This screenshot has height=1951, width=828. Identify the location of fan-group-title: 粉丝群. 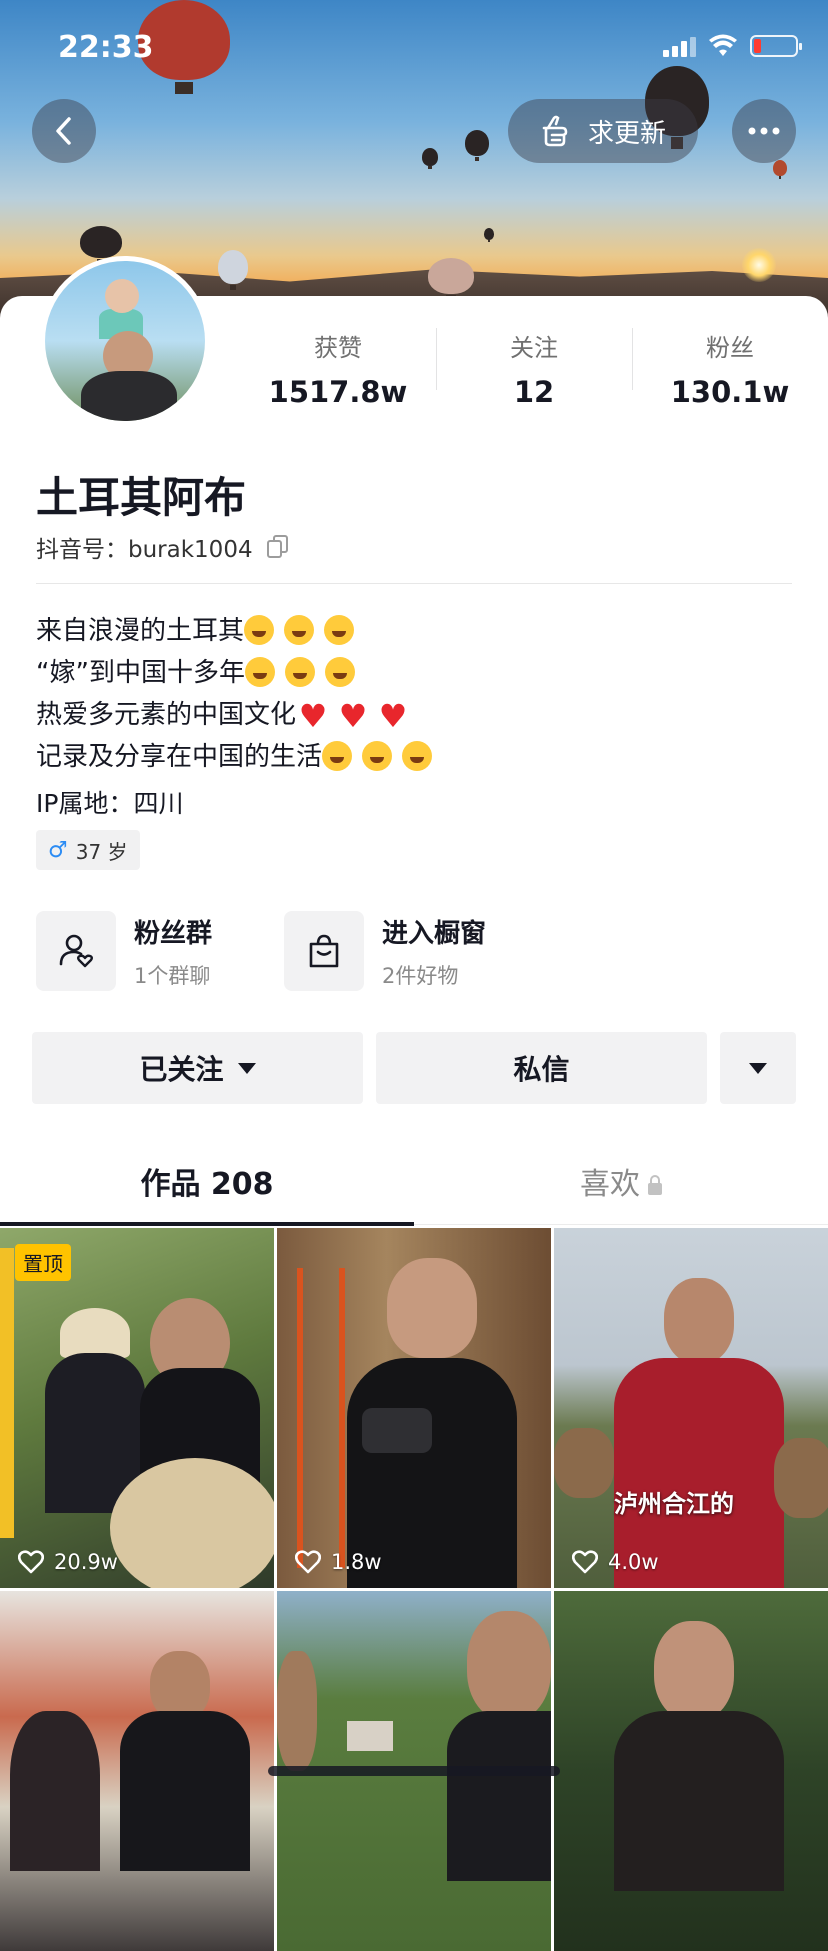
(173, 933).